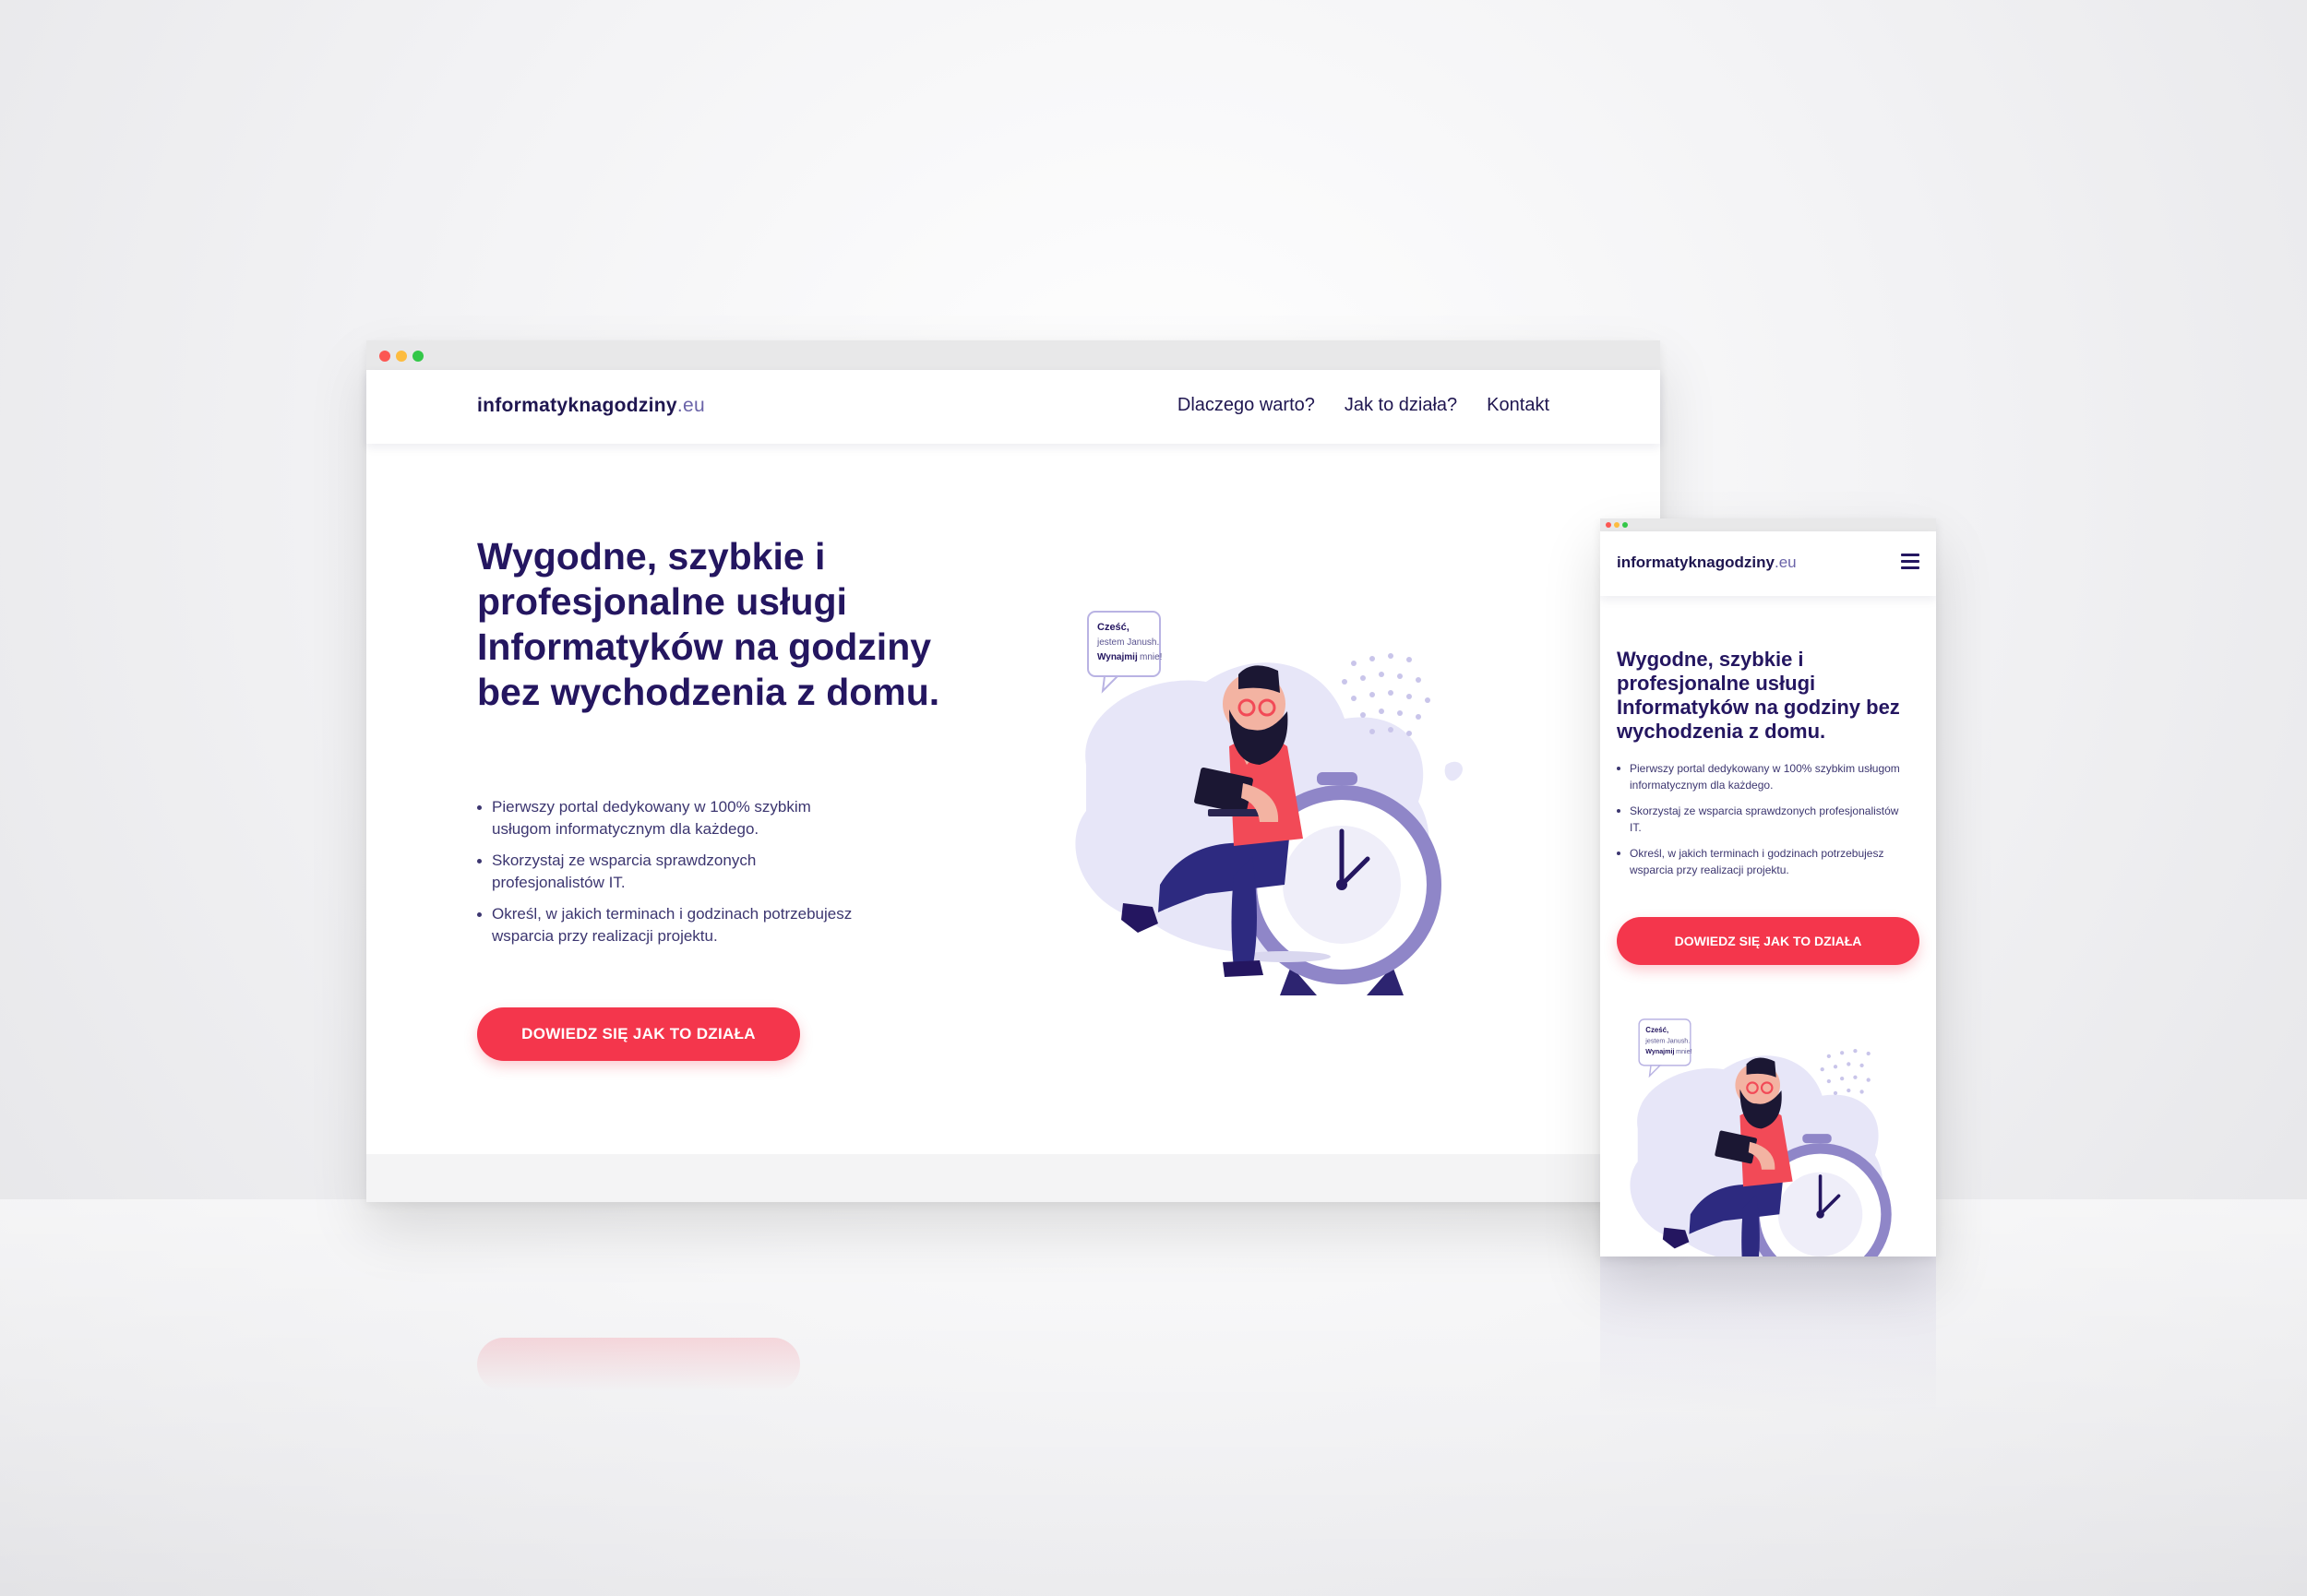 The height and width of the screenshot is (1596, 2307). I want to click on main-menu: Dlaczego warto? Jak to działa? Kontakt, so click(1363, 405).